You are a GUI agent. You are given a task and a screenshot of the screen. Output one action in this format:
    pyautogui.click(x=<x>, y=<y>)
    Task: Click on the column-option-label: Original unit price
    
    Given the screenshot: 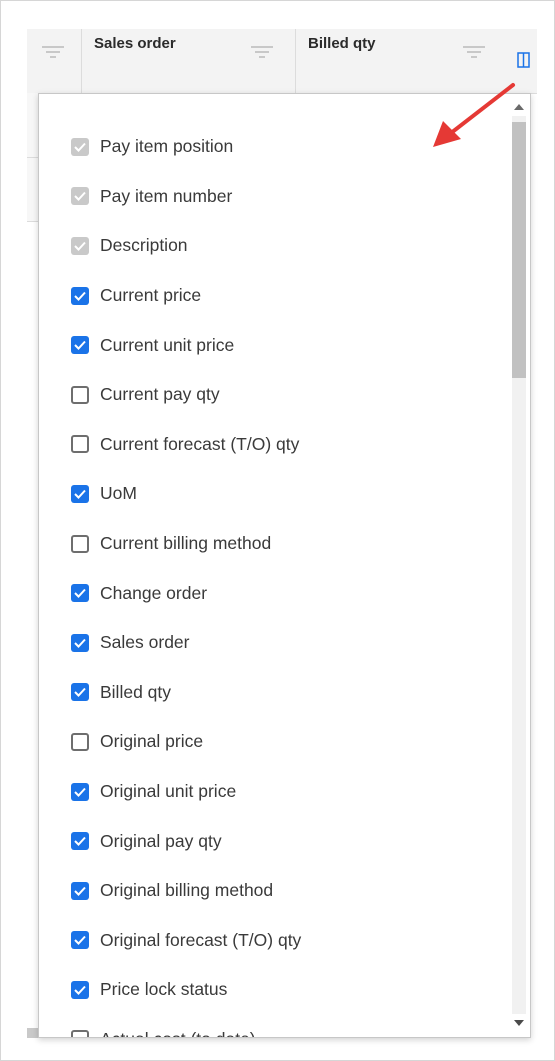 What is the action you would take?
    pyautogui.click(x=168, y=791)
    